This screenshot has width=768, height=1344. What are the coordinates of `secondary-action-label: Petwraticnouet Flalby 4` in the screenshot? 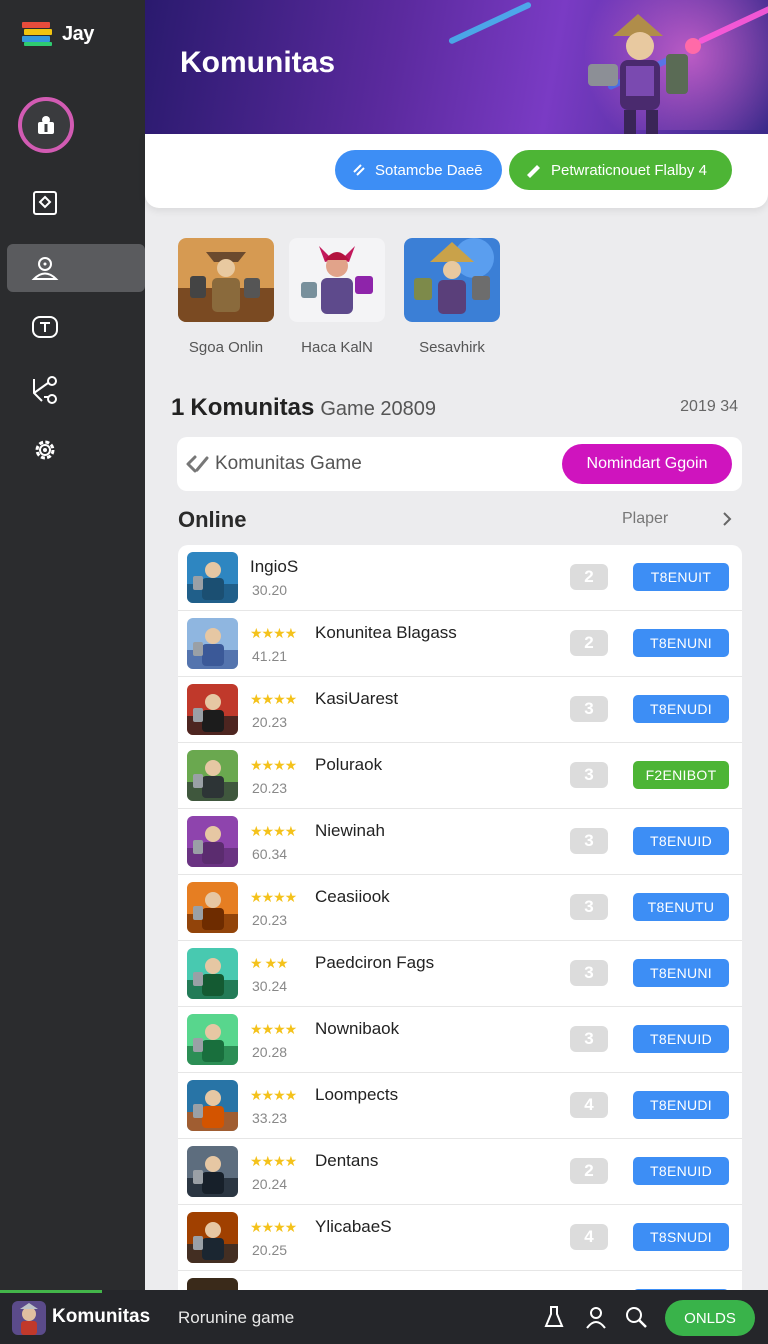 It's located at (629, 170).